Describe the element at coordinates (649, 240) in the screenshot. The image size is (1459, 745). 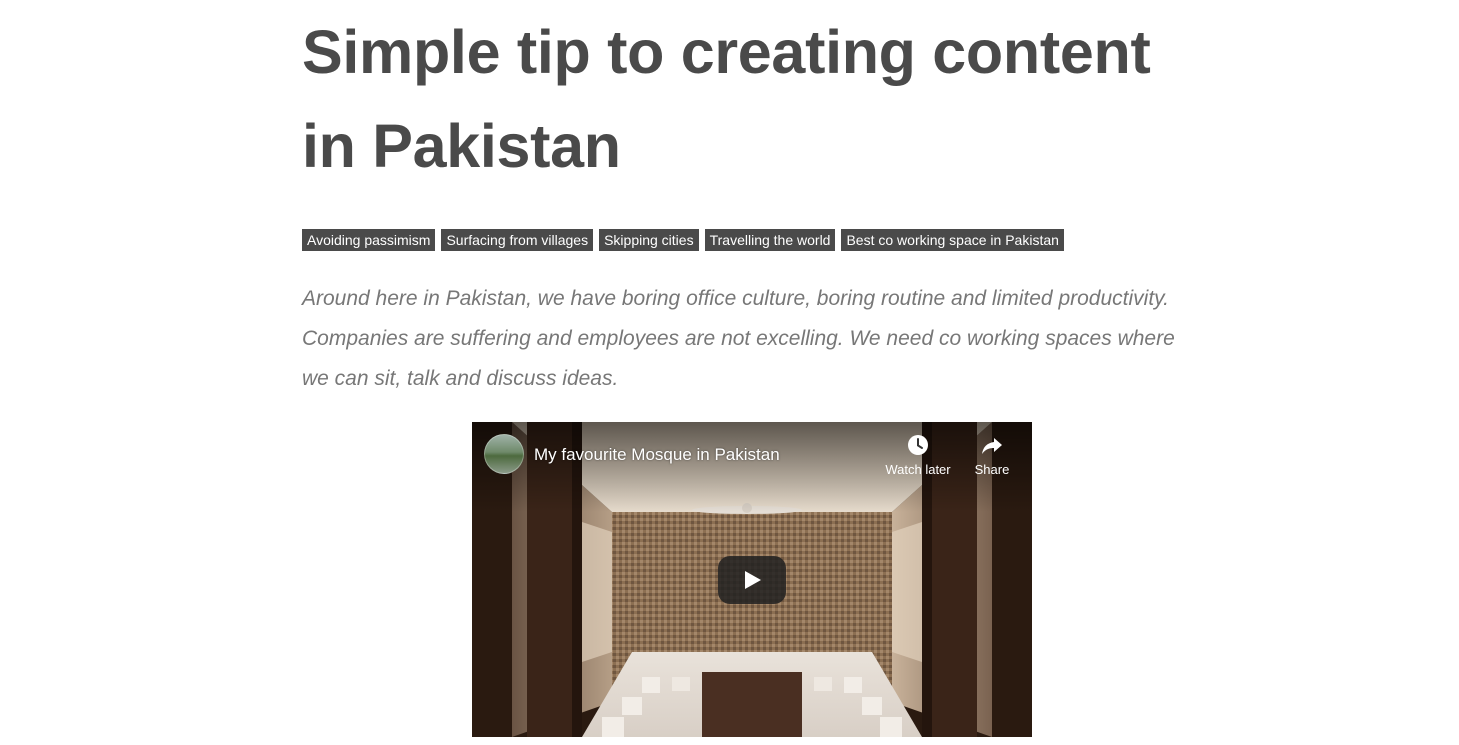
I see `tag-link: Skipping cities` at that location.